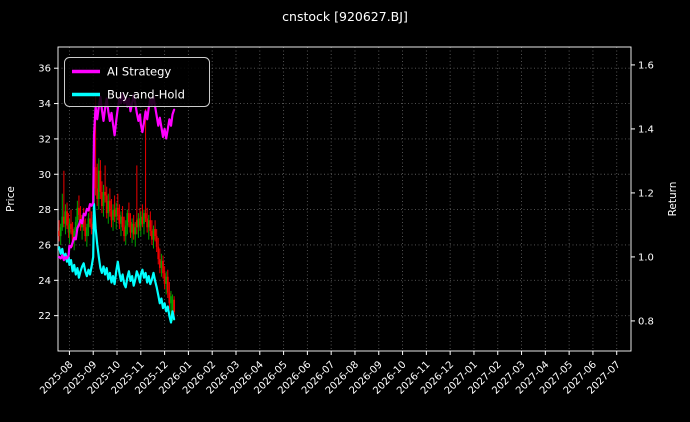 This screenshot has width=690, height=422. I want to click on left-tick-label: 36, so click(44, 69).